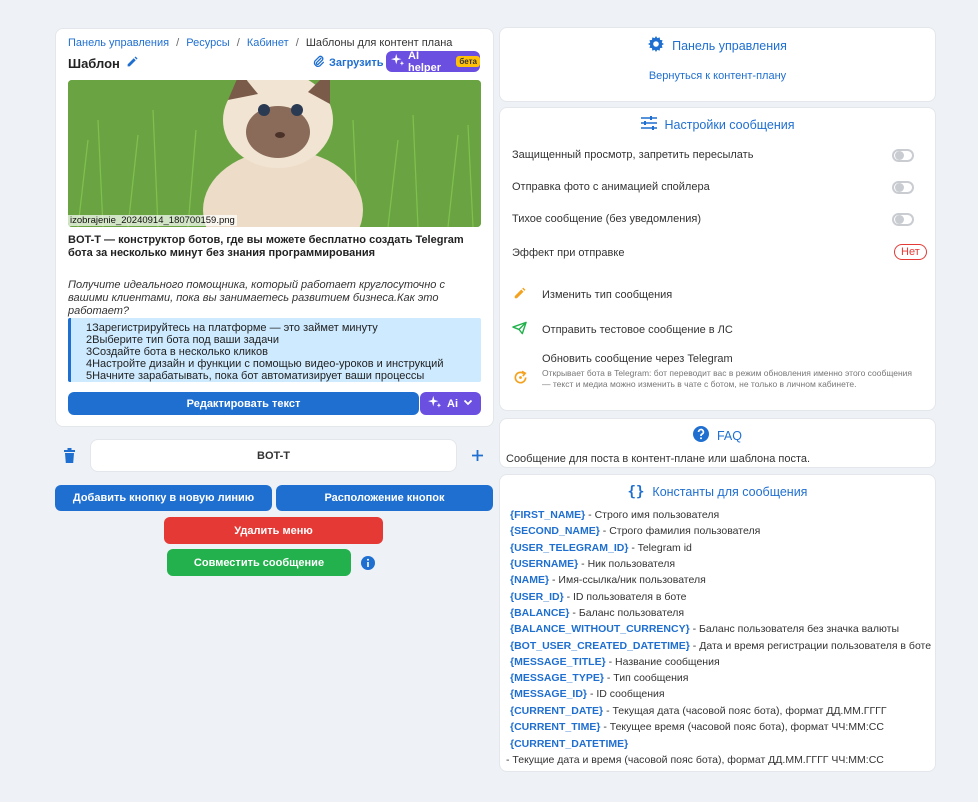  What do you see at coordinates (569, 548) in the screenshot?
I see `constant-key: {USER_TELEGRAM_ID}` at bounding box center [569, 548].